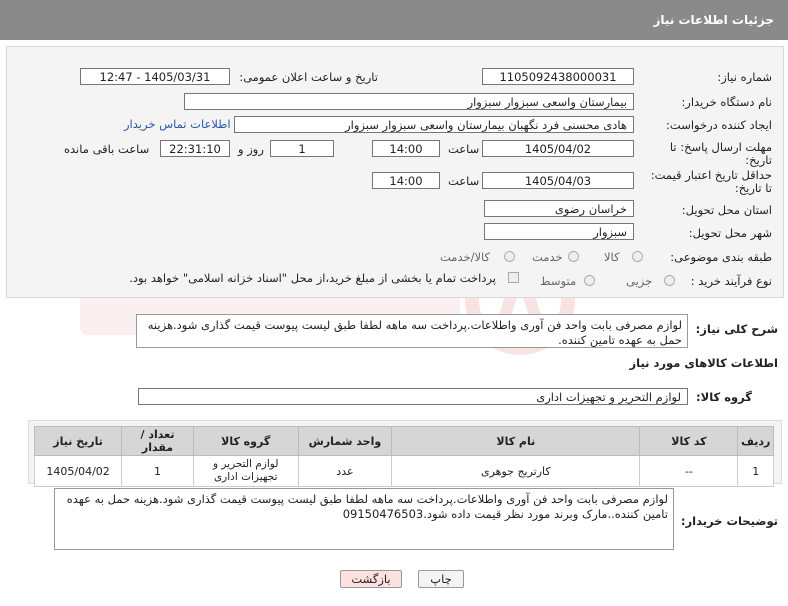 The width and height of the screenshot is (788, 606). I want to click on cell-date: 1405/04/02, so click(78, 471).